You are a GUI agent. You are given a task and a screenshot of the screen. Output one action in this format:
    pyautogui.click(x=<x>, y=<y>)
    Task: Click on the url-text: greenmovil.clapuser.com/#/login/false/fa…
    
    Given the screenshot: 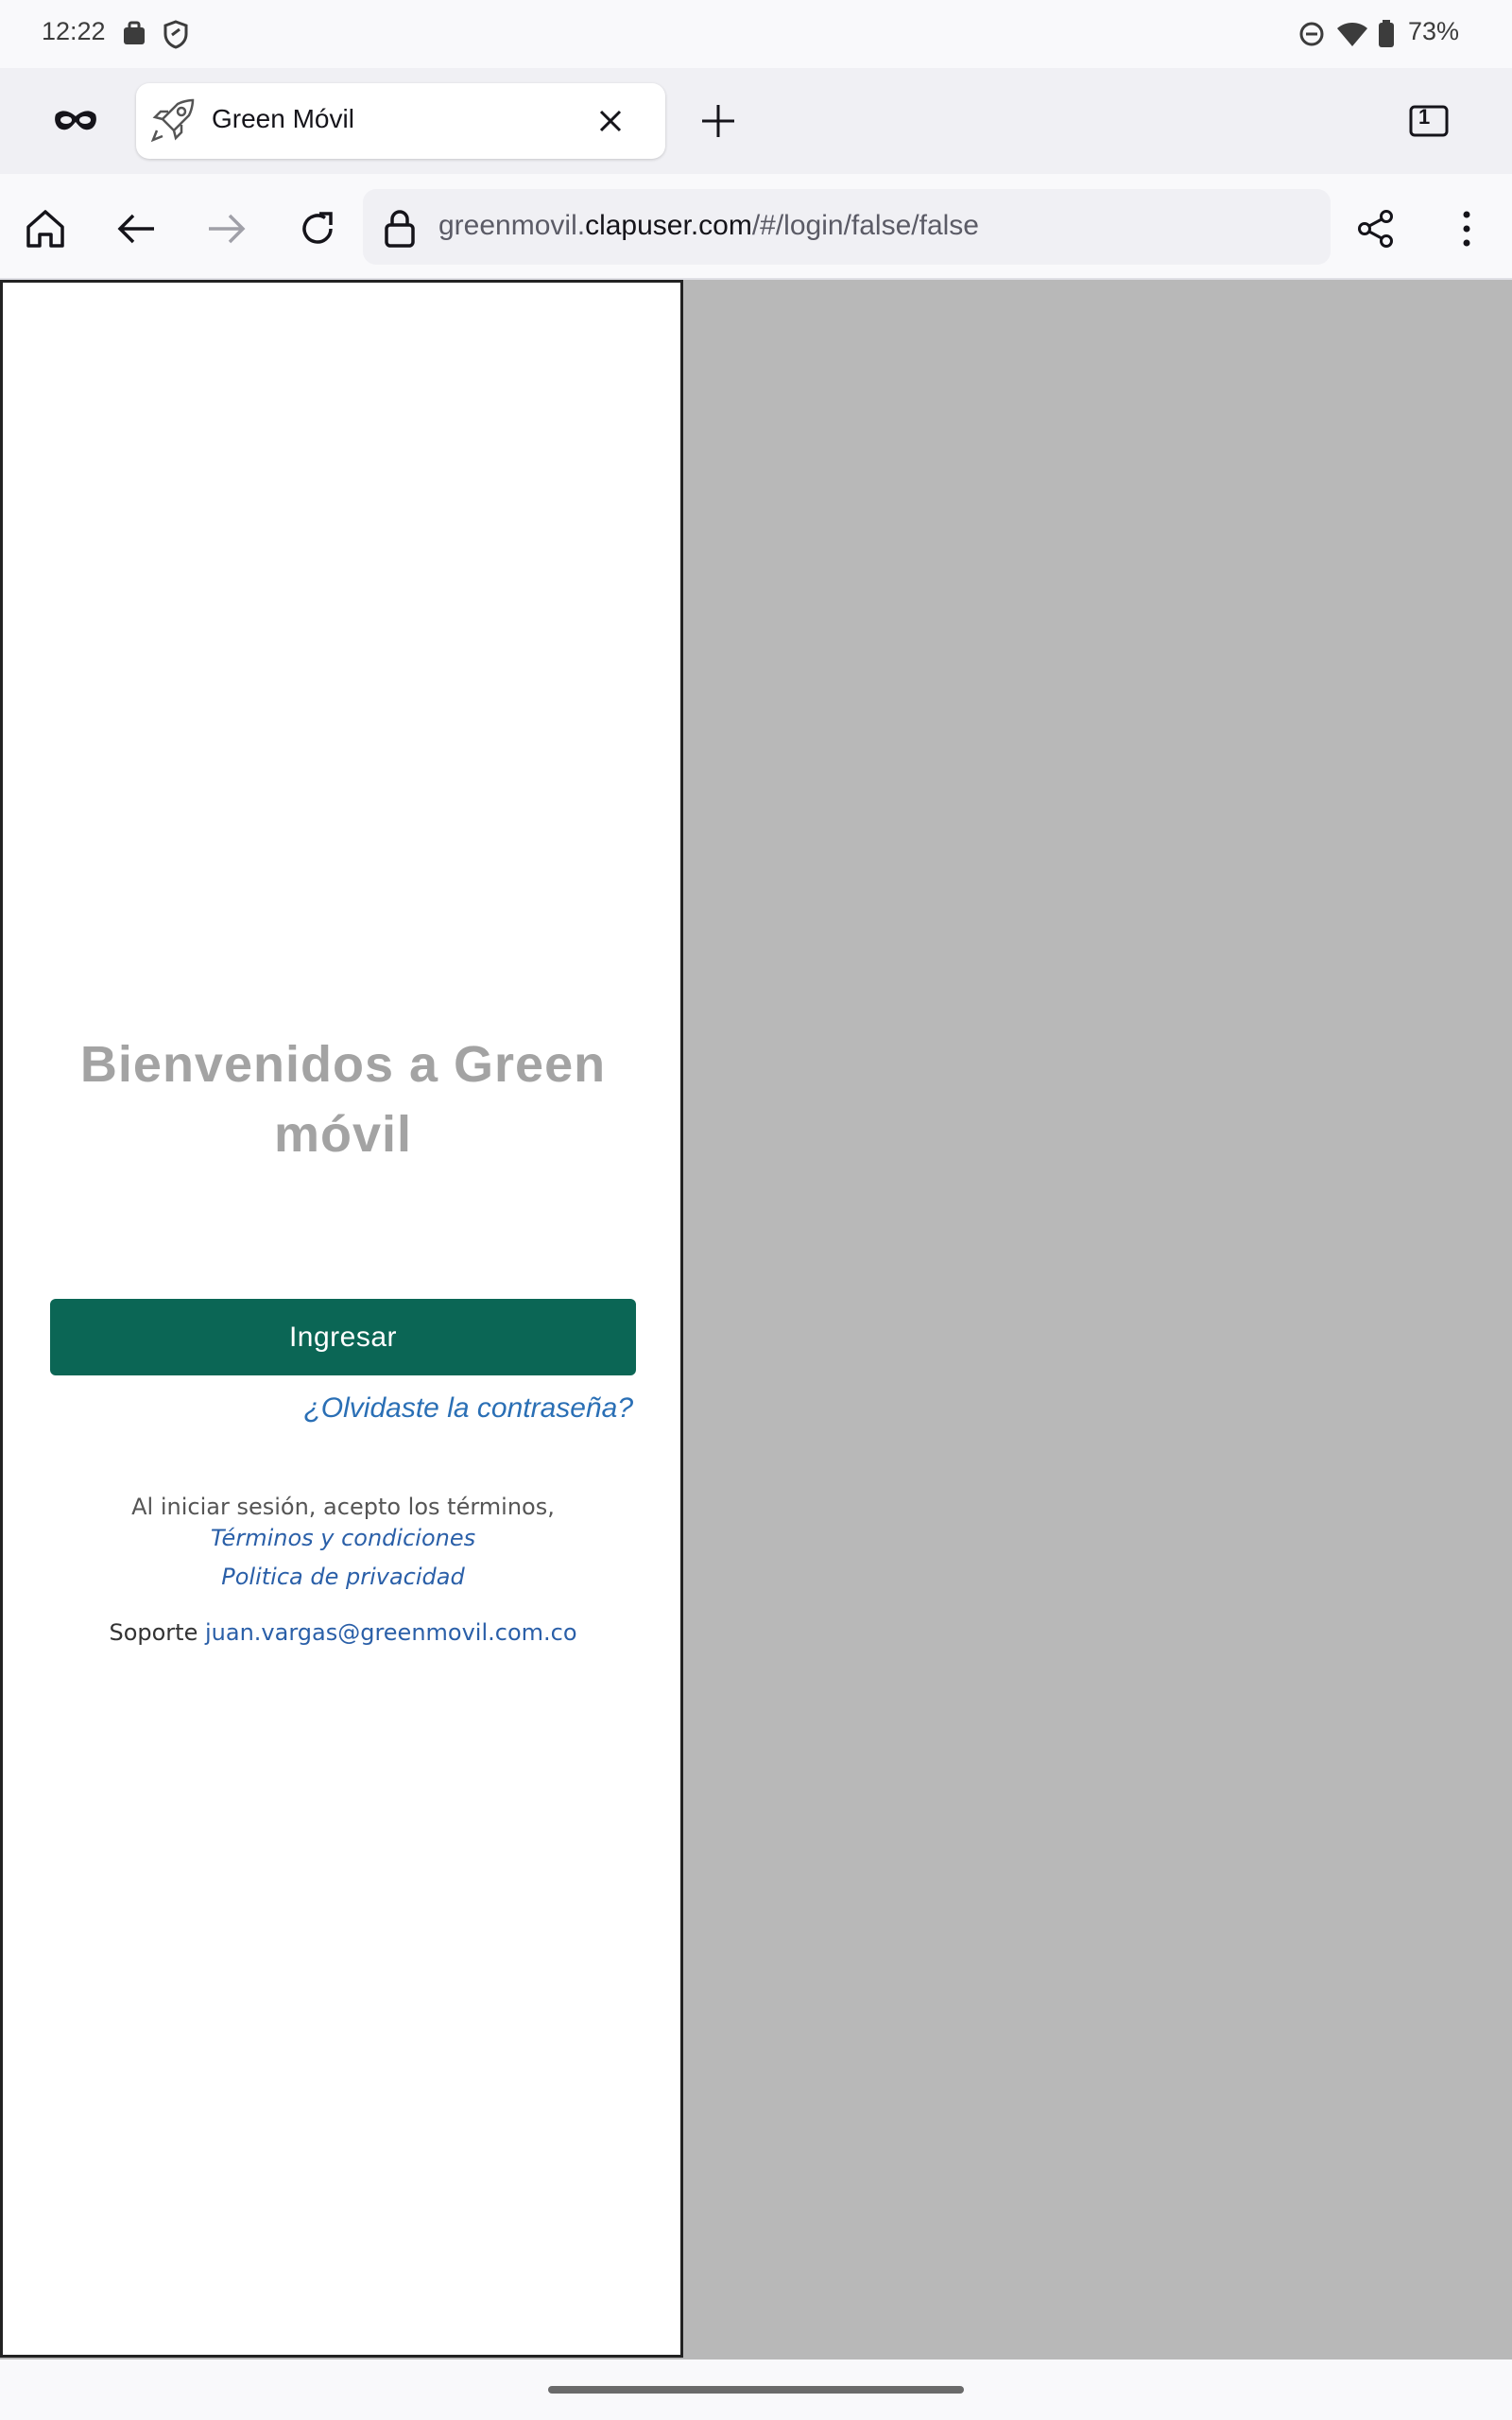 What is the action you would take?
    pyautogui.click(x=708, y=226)
    